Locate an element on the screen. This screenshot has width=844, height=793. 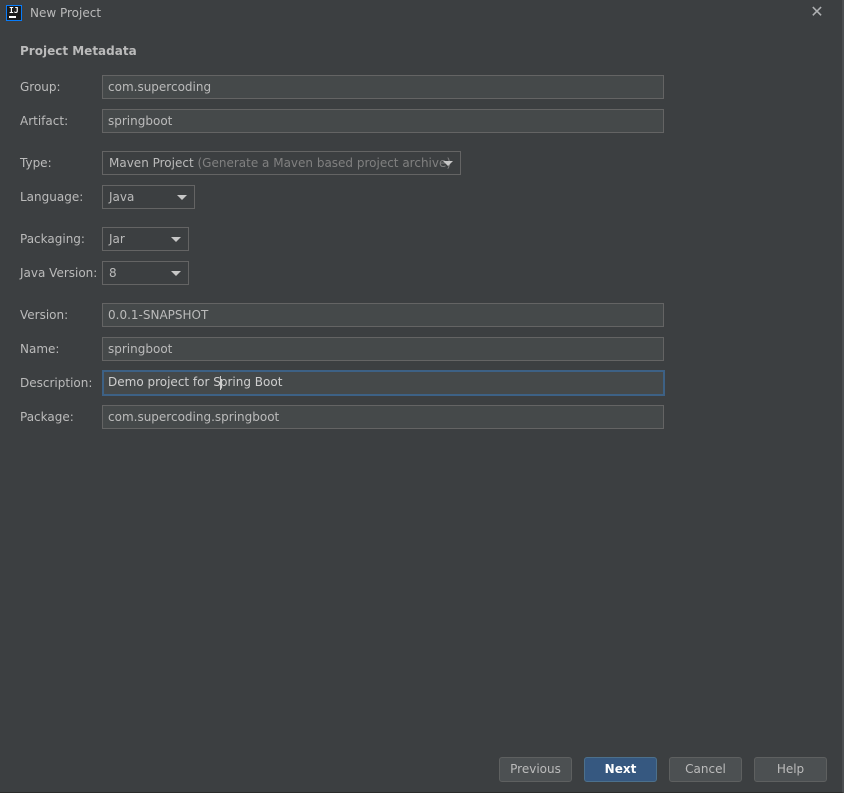
group-input: com.supercoding is located at coordinates (383, 87).